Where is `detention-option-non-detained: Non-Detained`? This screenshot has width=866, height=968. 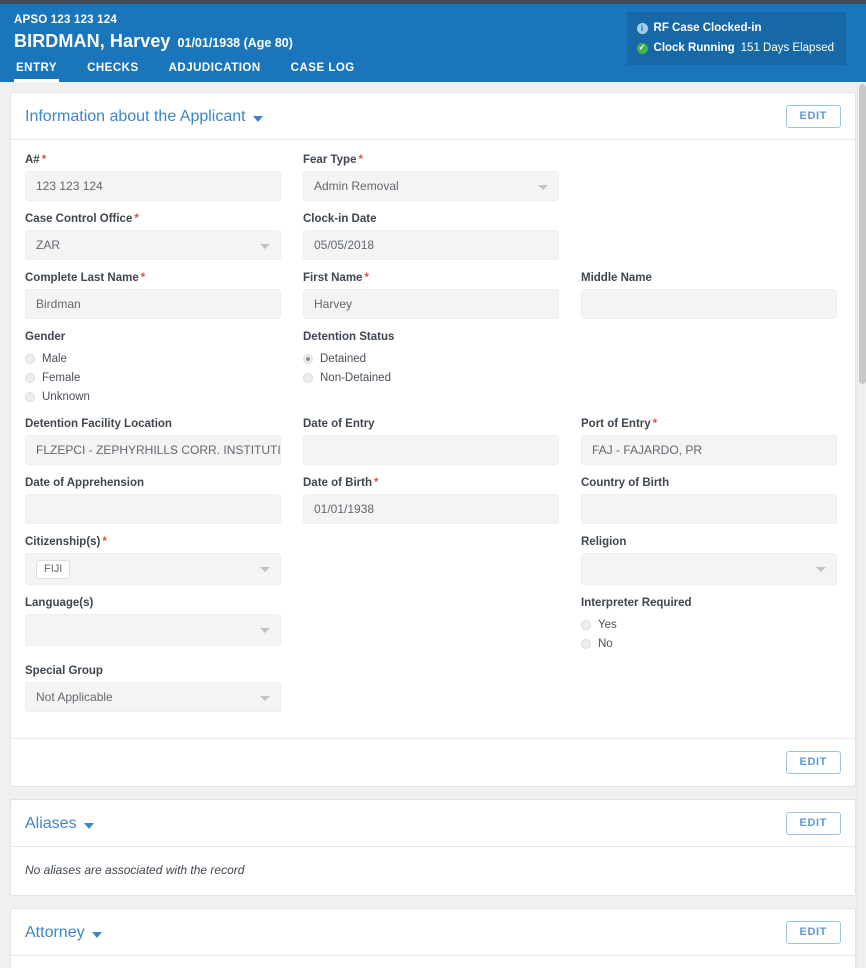 detention-option-non-detained: Non-Detained is located at coordinates (431, 377).